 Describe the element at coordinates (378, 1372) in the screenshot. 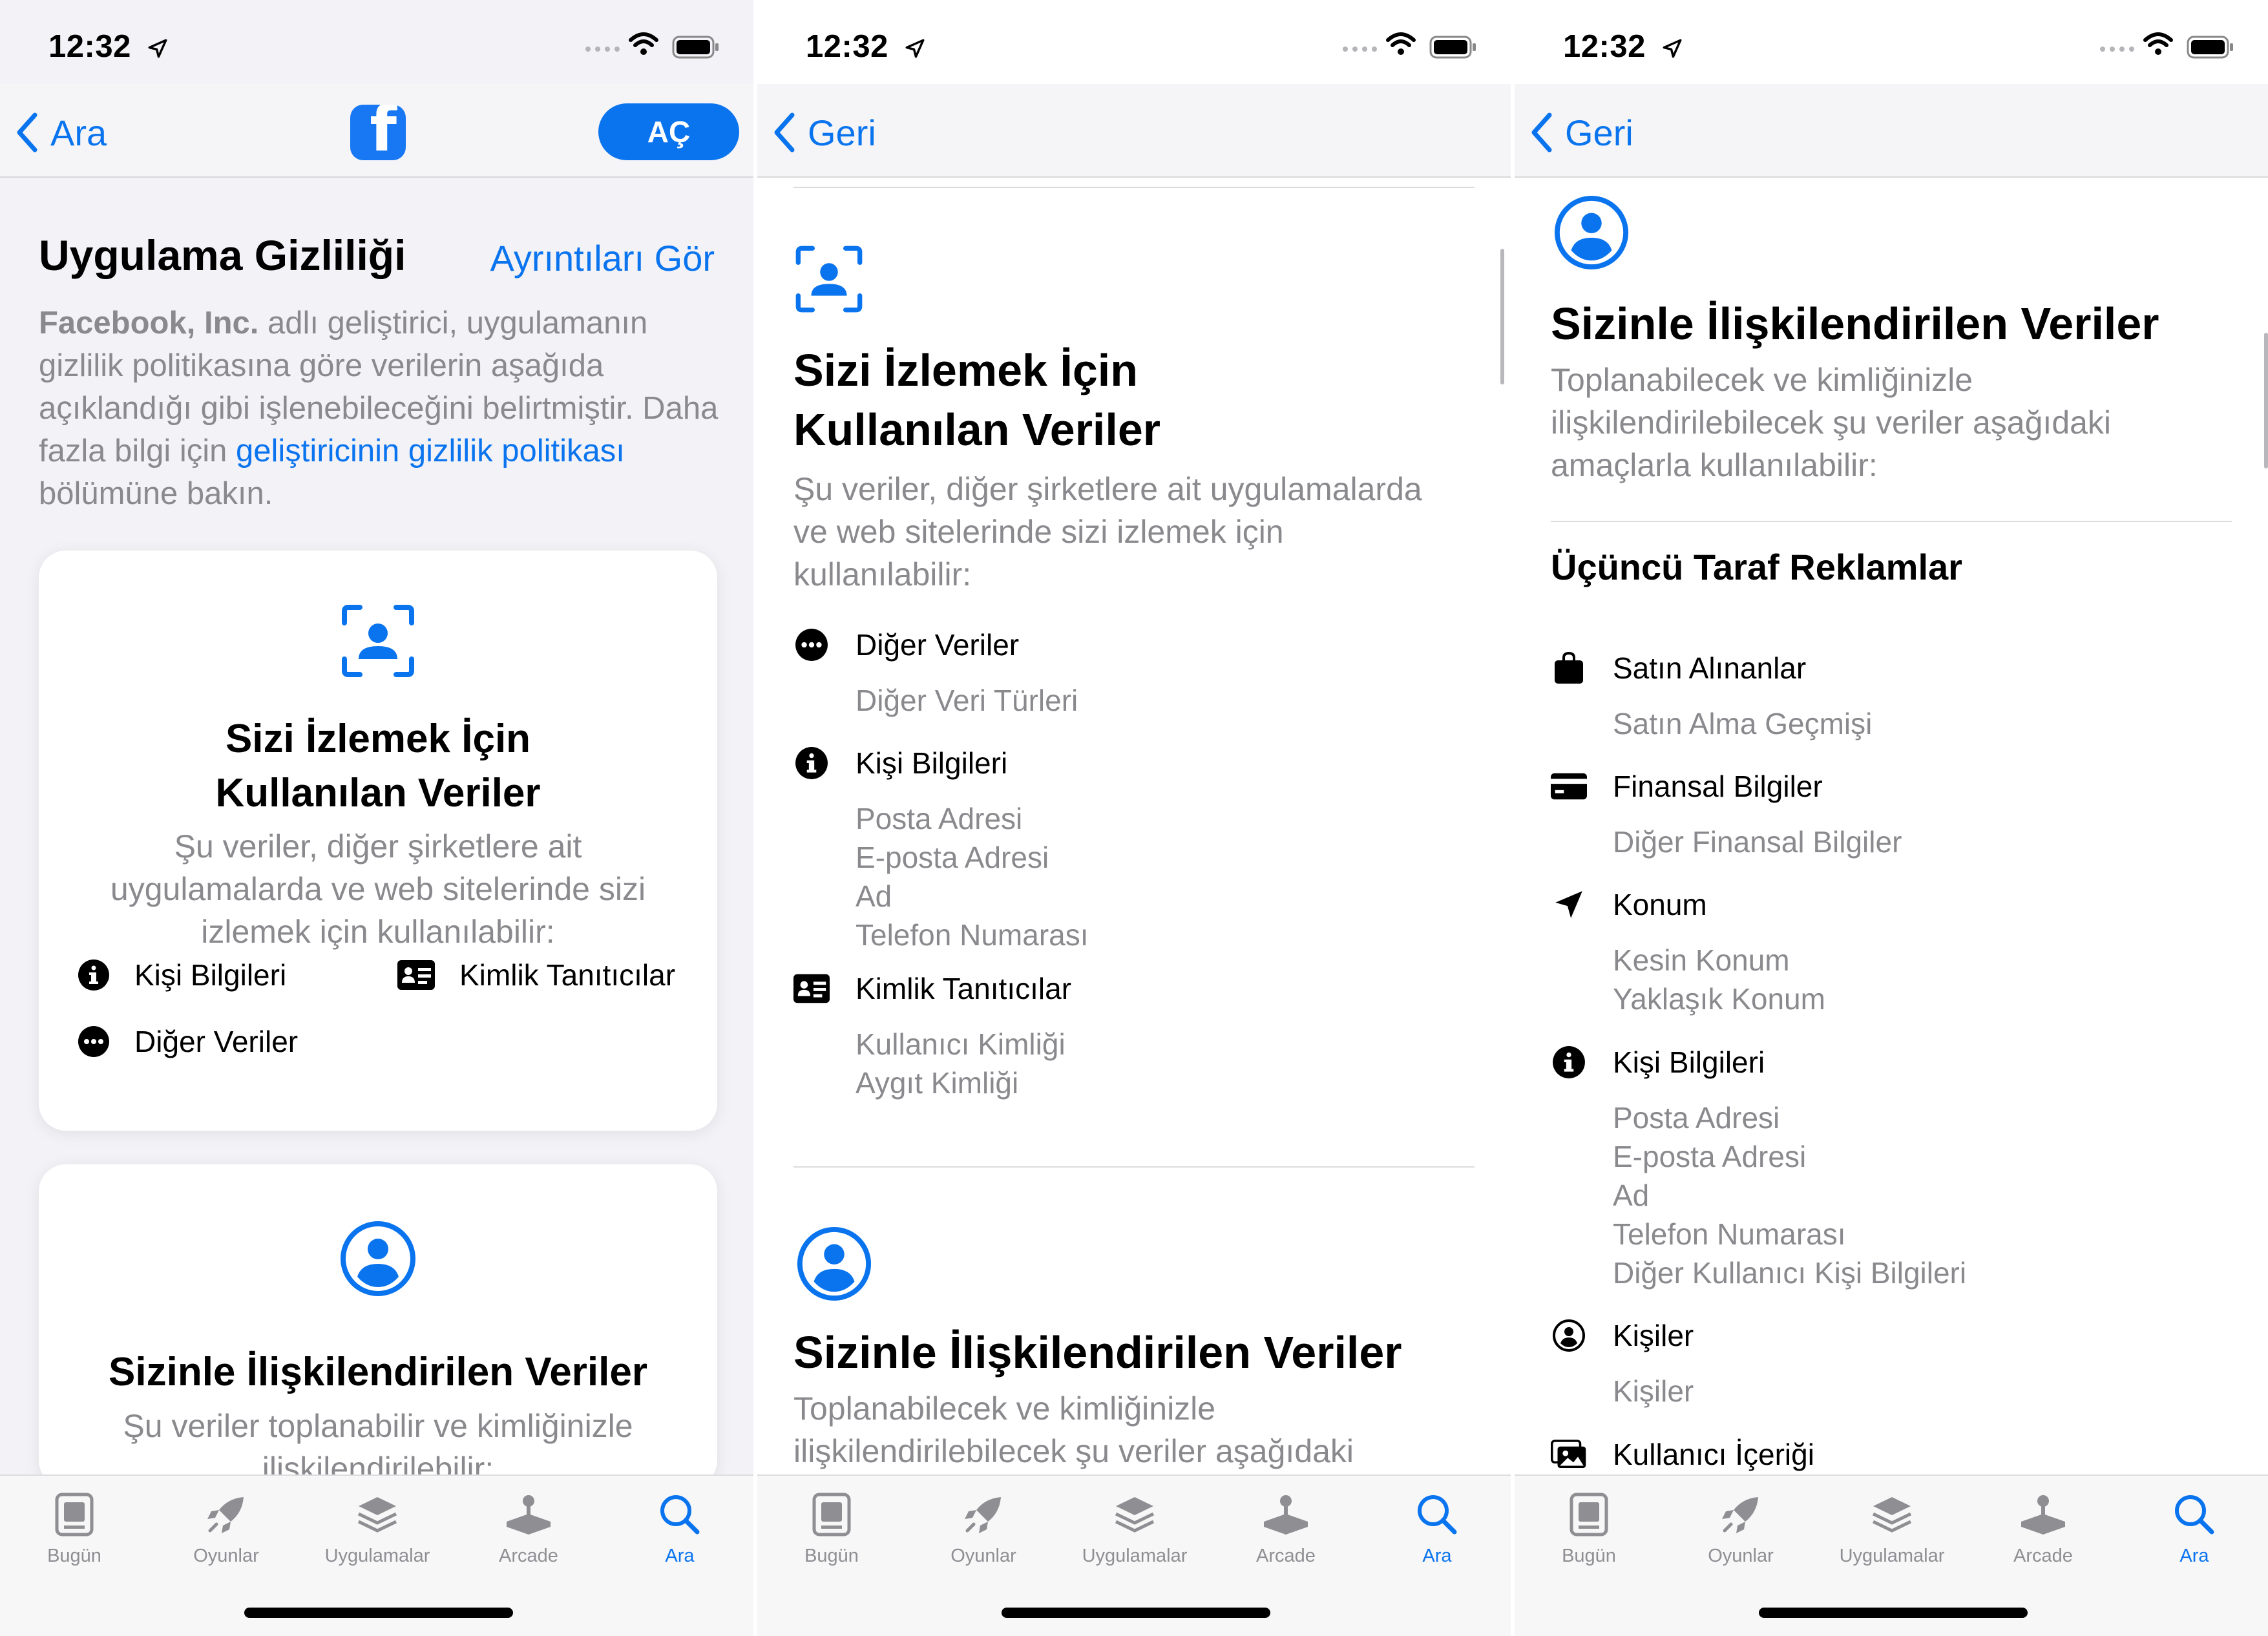

I see `card-title: Sizinle İlişkilendirilen Veriler` at that location.